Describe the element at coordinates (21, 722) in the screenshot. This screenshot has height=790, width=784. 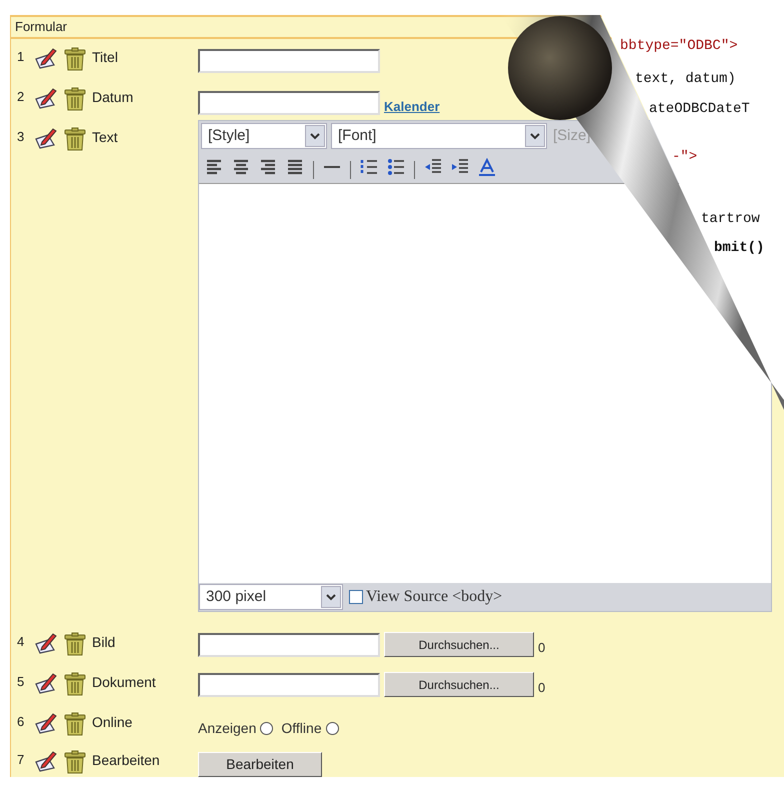
I see `row-number: 6` at that location.